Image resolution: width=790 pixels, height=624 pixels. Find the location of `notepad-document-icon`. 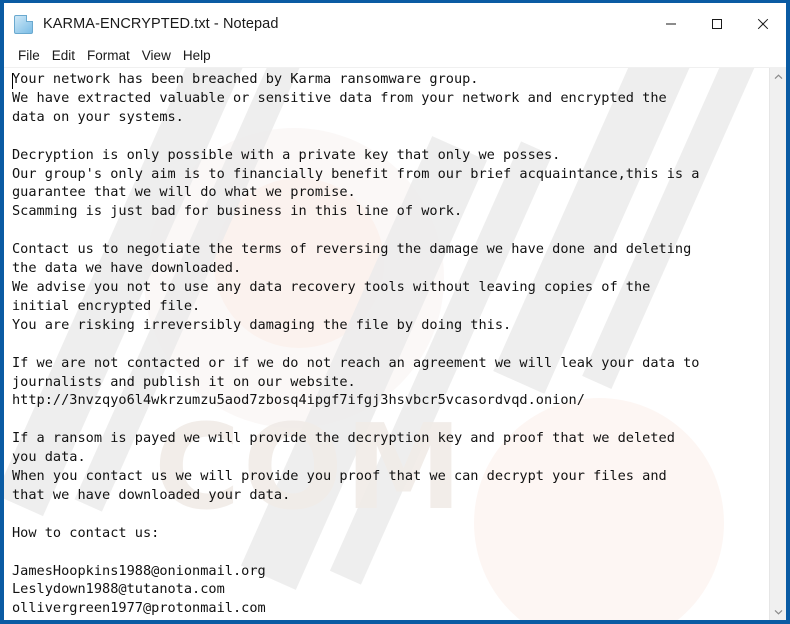

notepad-document-icon is located at coordinates (23, 24).